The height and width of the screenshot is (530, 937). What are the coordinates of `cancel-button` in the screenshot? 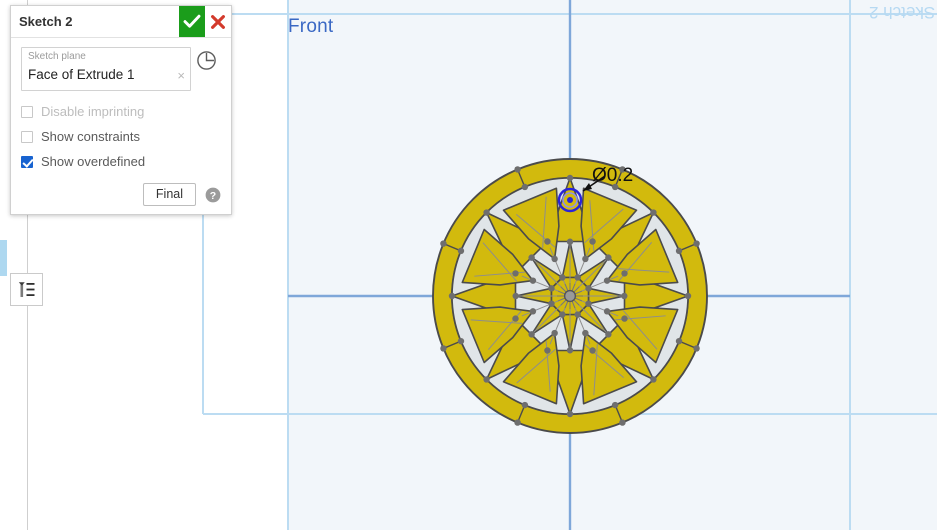 It's located at (218, 21).